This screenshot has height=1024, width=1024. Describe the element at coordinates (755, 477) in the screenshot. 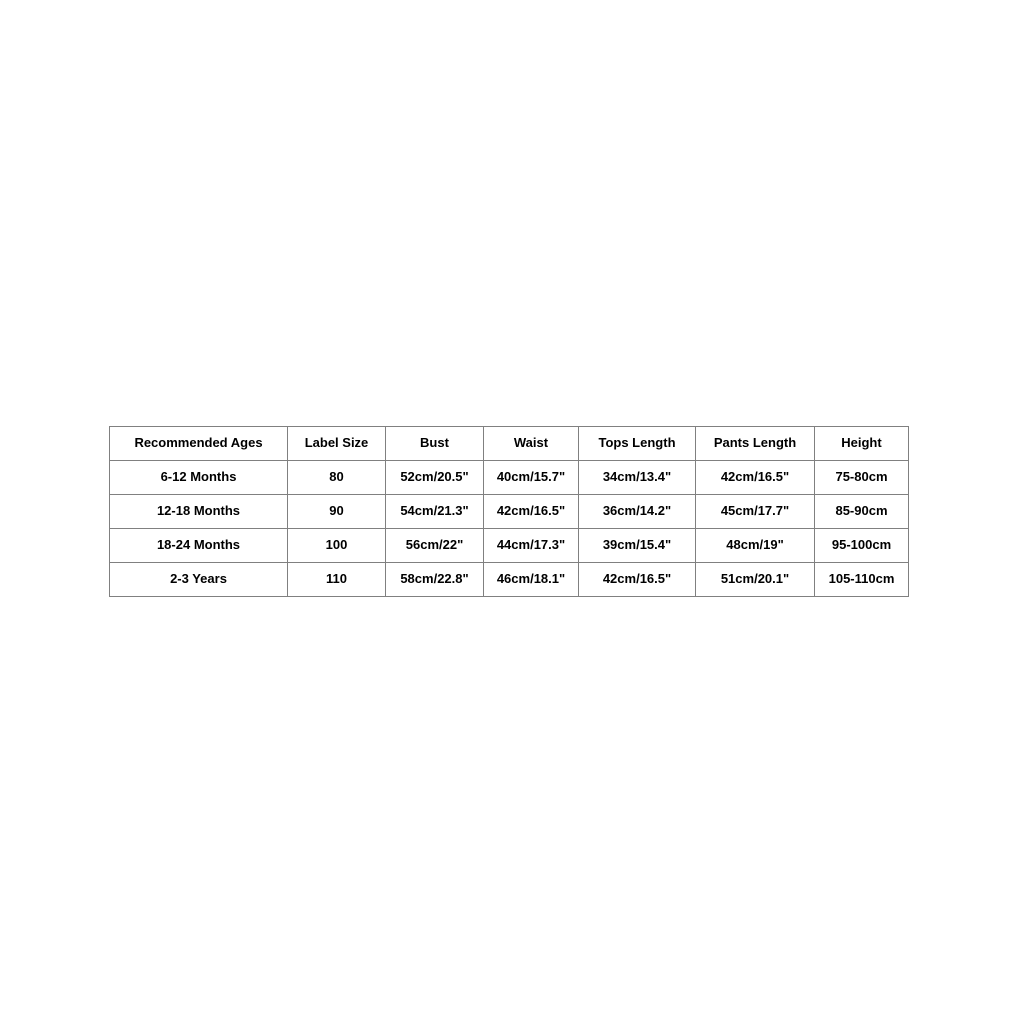

I see `cell-pants-length: 42cm/16.5"` at that location.